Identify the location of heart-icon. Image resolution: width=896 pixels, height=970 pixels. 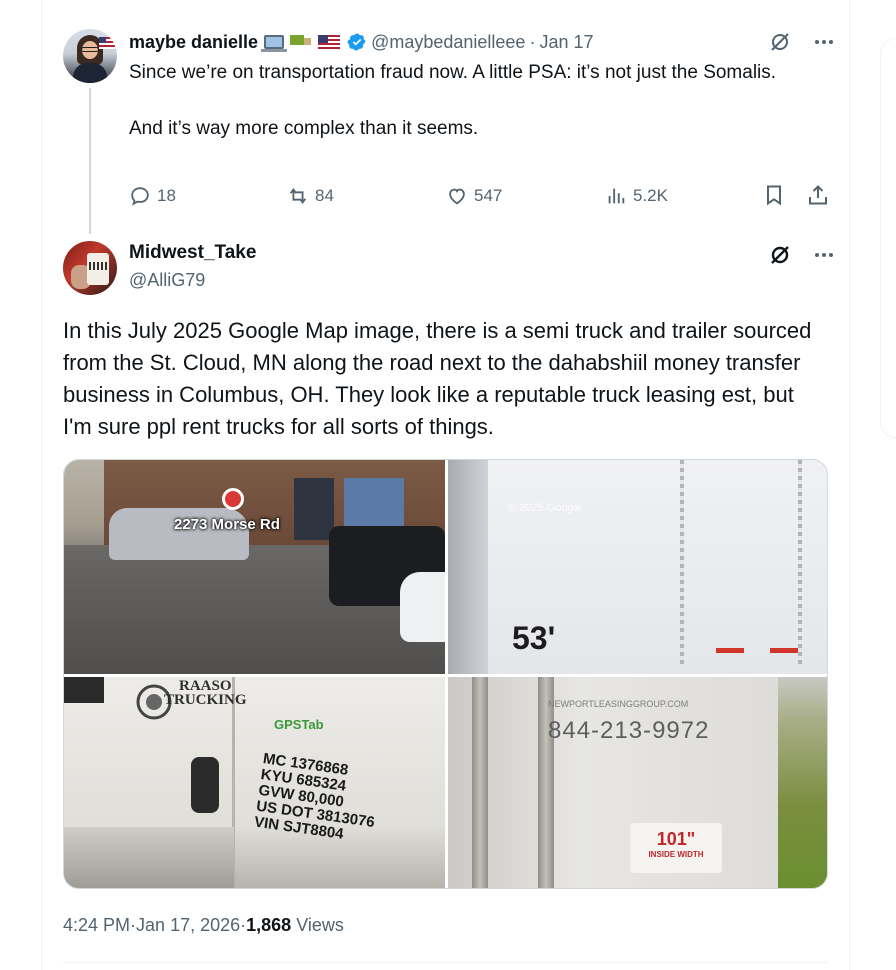
(457, 196).